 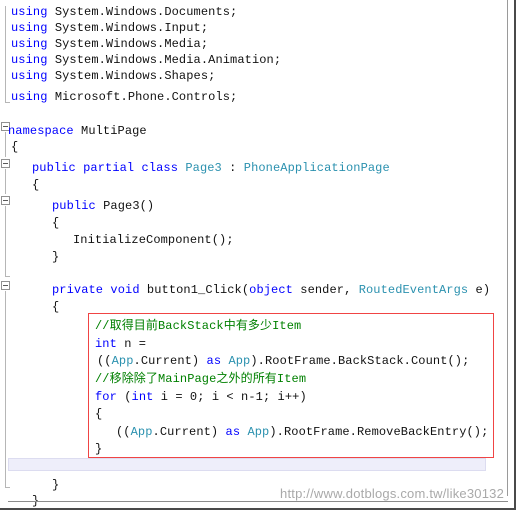 What do you see at coordinates (96, 290) in the screenshot?
I see `code-token-kw: private void` at bounding box center [96, 290].